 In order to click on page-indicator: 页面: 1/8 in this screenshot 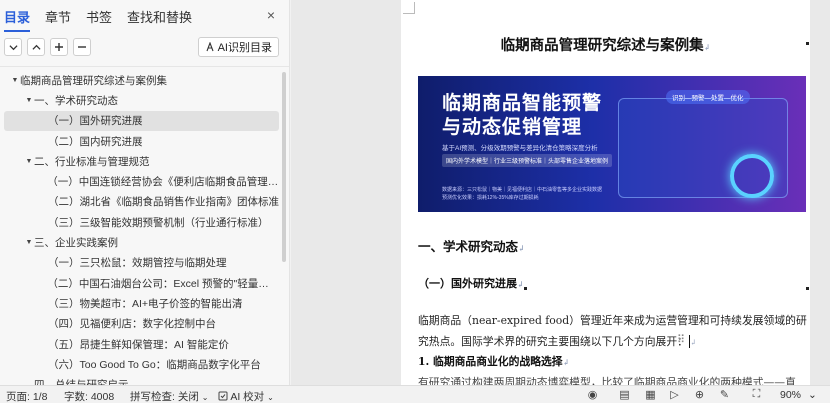, I will do `click(26, 396)`.